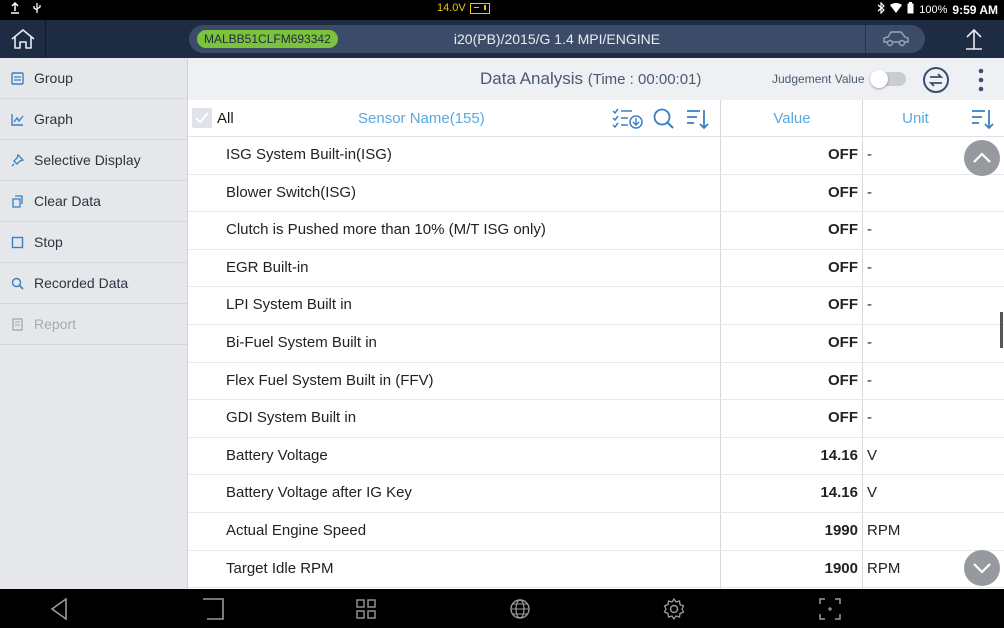 The width and height of the screenshot is (1004, 628). I want to click on back-triangle-icon, so click(58, 609).